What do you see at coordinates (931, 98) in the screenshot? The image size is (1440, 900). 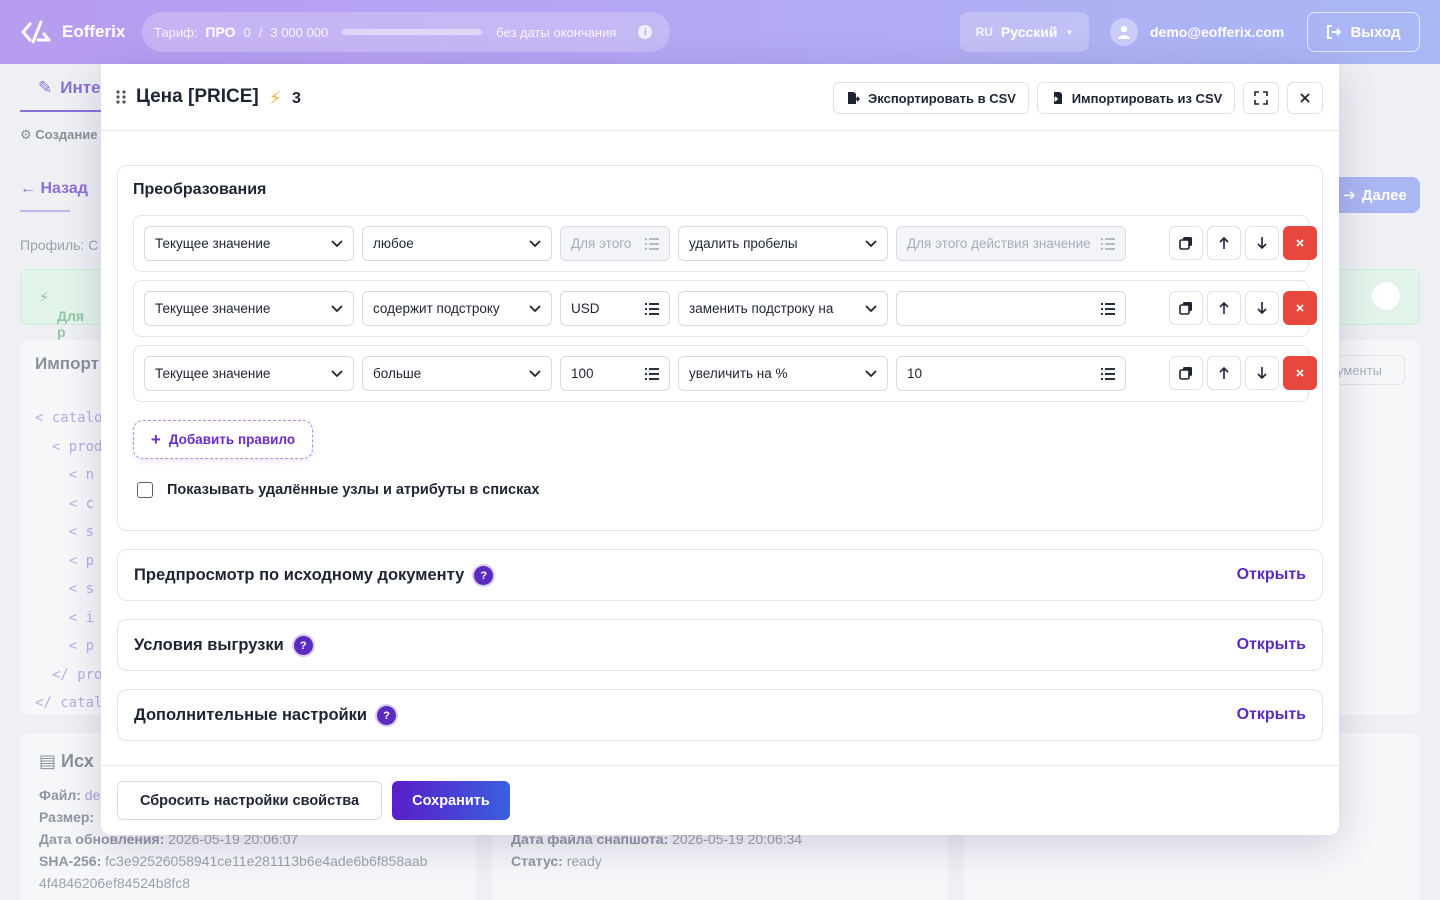 I see `export-csv-button: Экспортировать в CSV` at bounding box center [931, 98].